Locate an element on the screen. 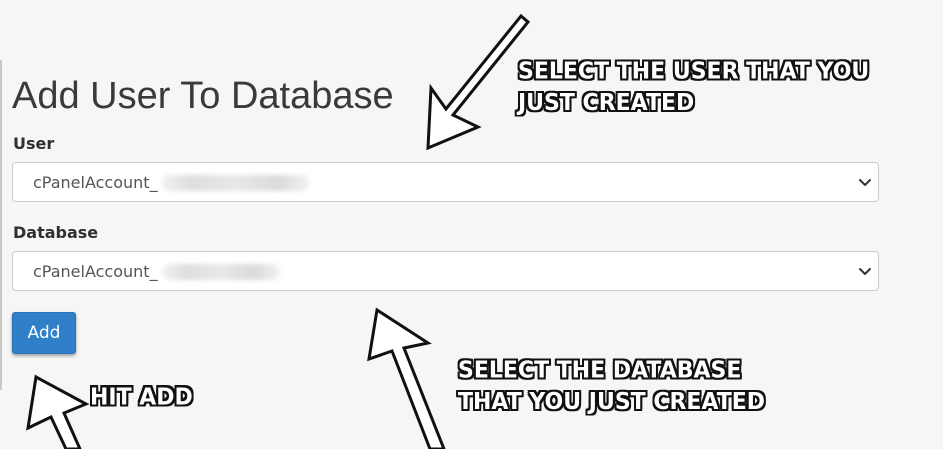 The height and width of the screenshot is (449, 943). page-title: Add User To Database is located at coordinates (203, 96).